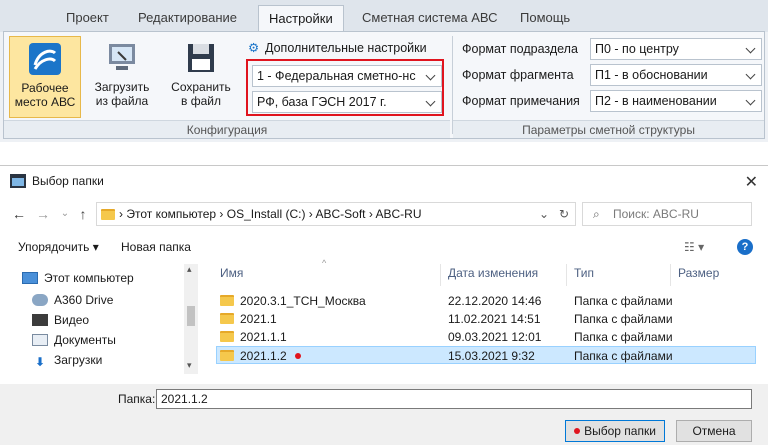  Describe the element at coordinates (84, 300) in the screenshot. I see `tree-item-label: A360 Drive` at that location.